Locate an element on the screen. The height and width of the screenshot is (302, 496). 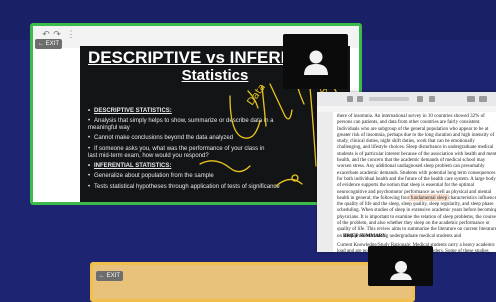
secondary-window: ← EXIT is located at coordinates (252, 282).